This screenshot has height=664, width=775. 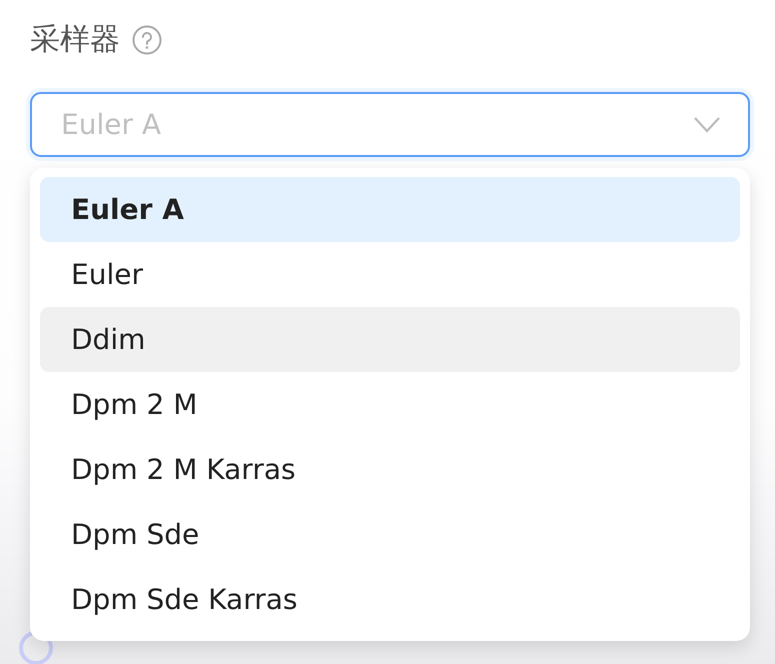 I want to click on dropdown-option: Euler A, so click(x=390, y=209).